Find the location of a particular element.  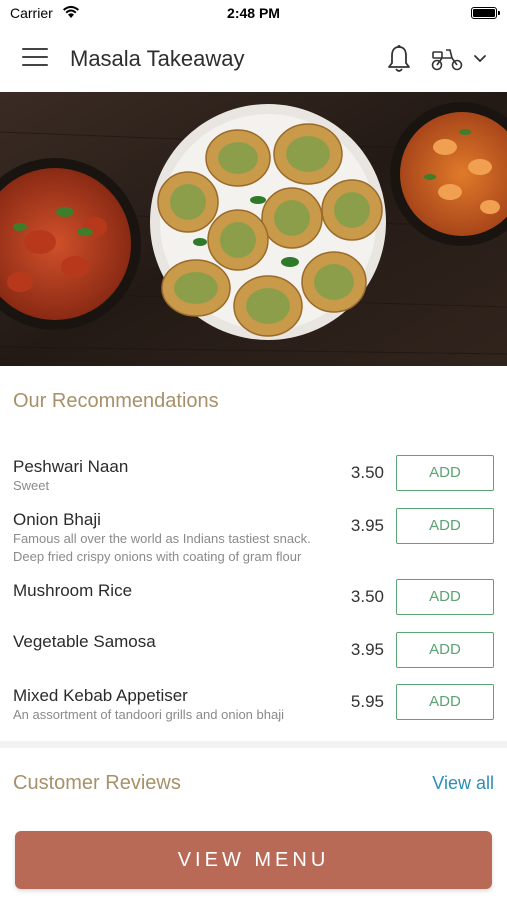

item-name: Peshwari Naan is located at coordinates (71, 466).